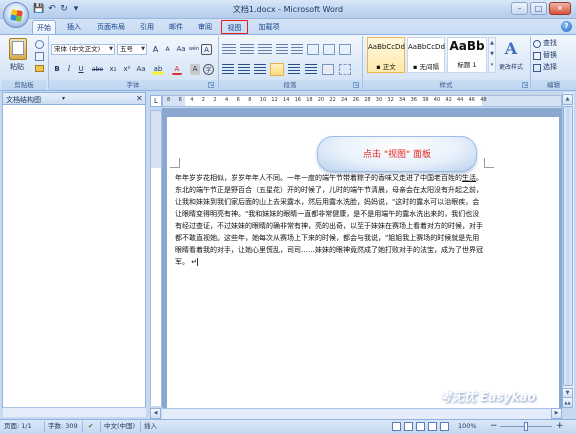  What do you see at coordinates (444, 426) in the screenshot?
I see `draft-view-icon` at bounding box center [444, 426].